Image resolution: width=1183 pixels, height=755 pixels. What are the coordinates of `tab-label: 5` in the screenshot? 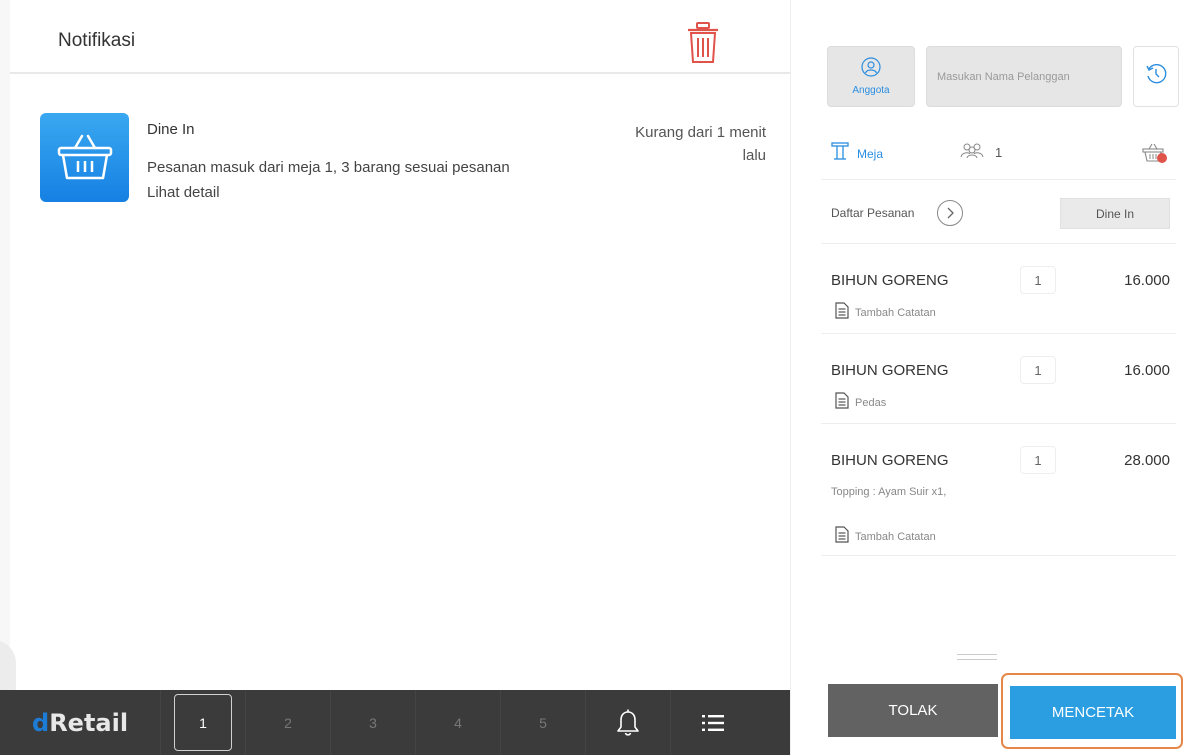 It's located at (543, 722).